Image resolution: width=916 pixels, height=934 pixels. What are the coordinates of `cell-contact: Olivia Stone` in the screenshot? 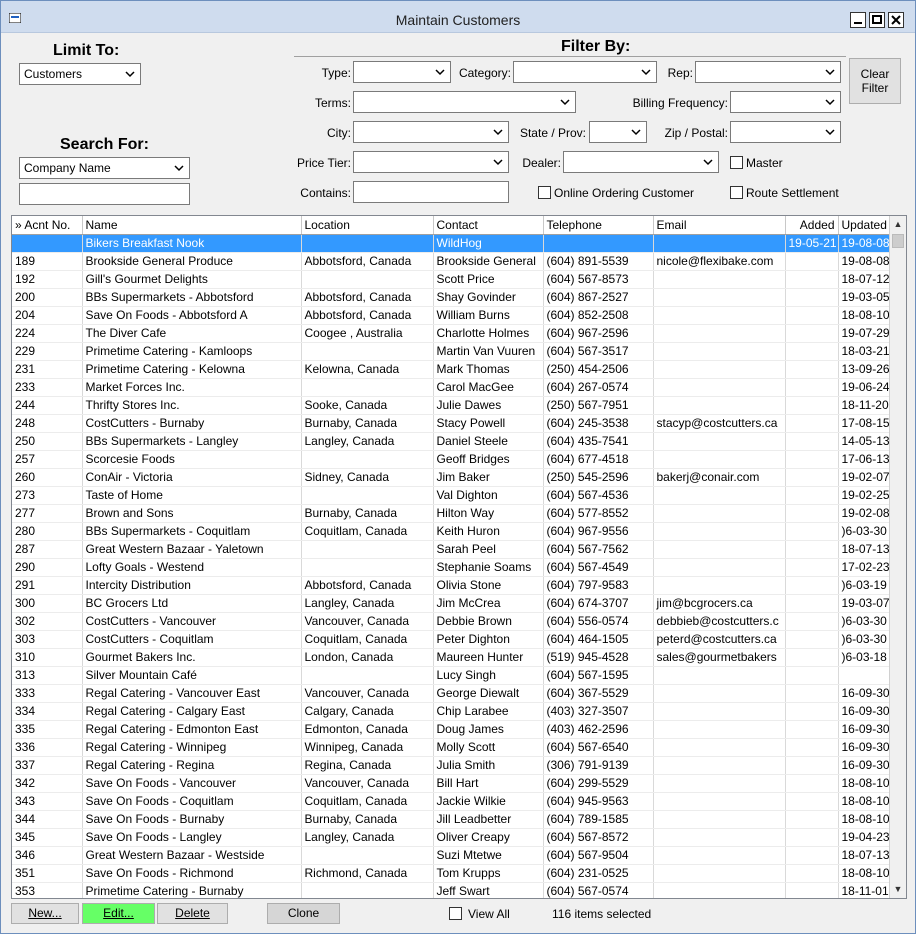 It's located at (488, 585).